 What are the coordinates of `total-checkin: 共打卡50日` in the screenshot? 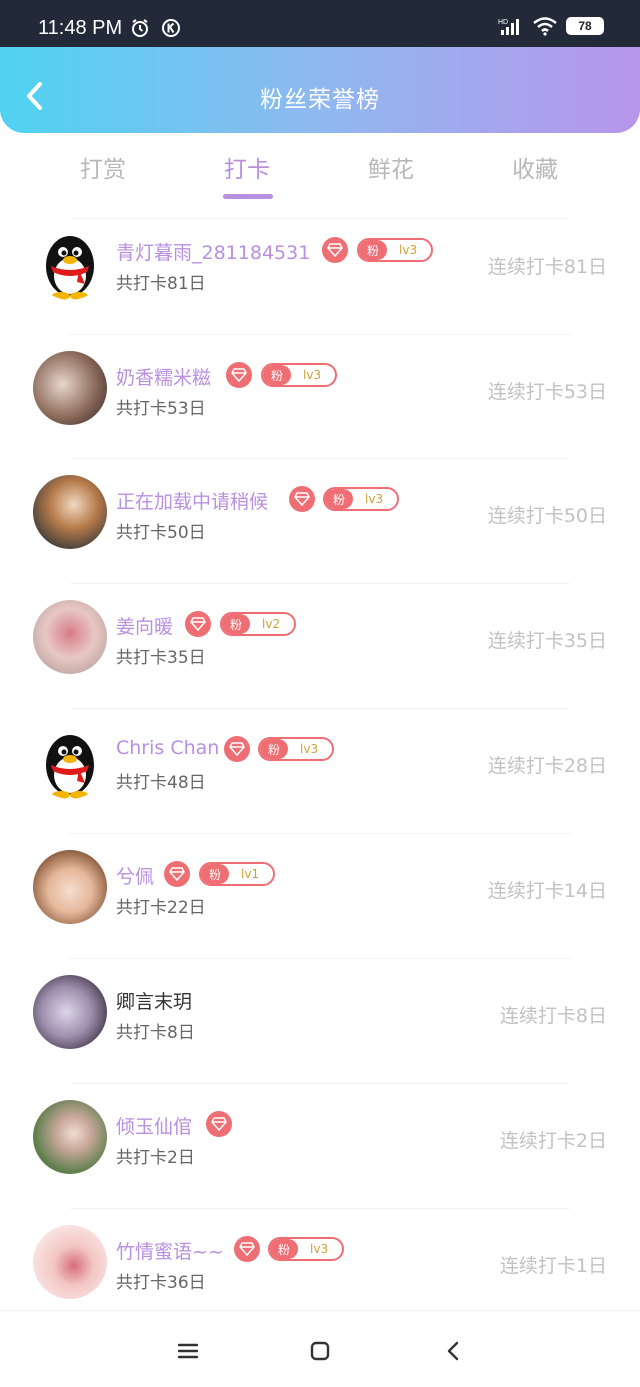 It's located at (161, 533).